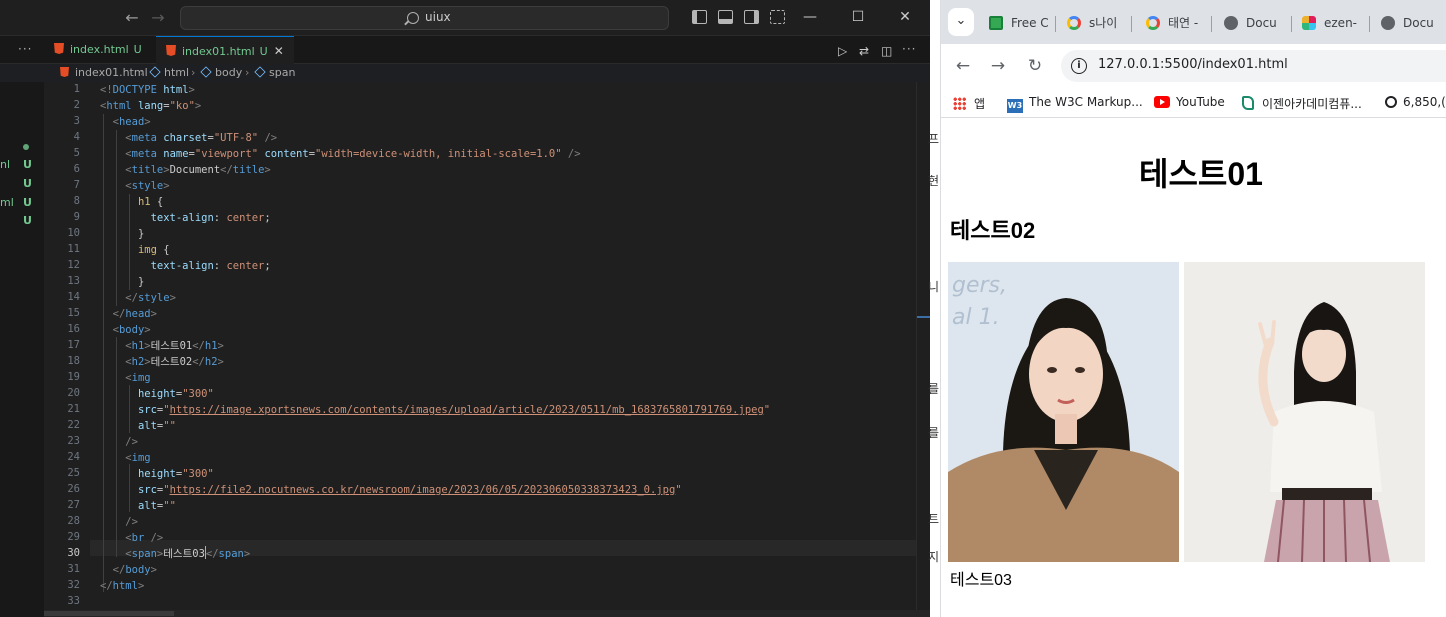 The image size is (1446, 617). I want to click on back-icon: ←, so click(963, 66).